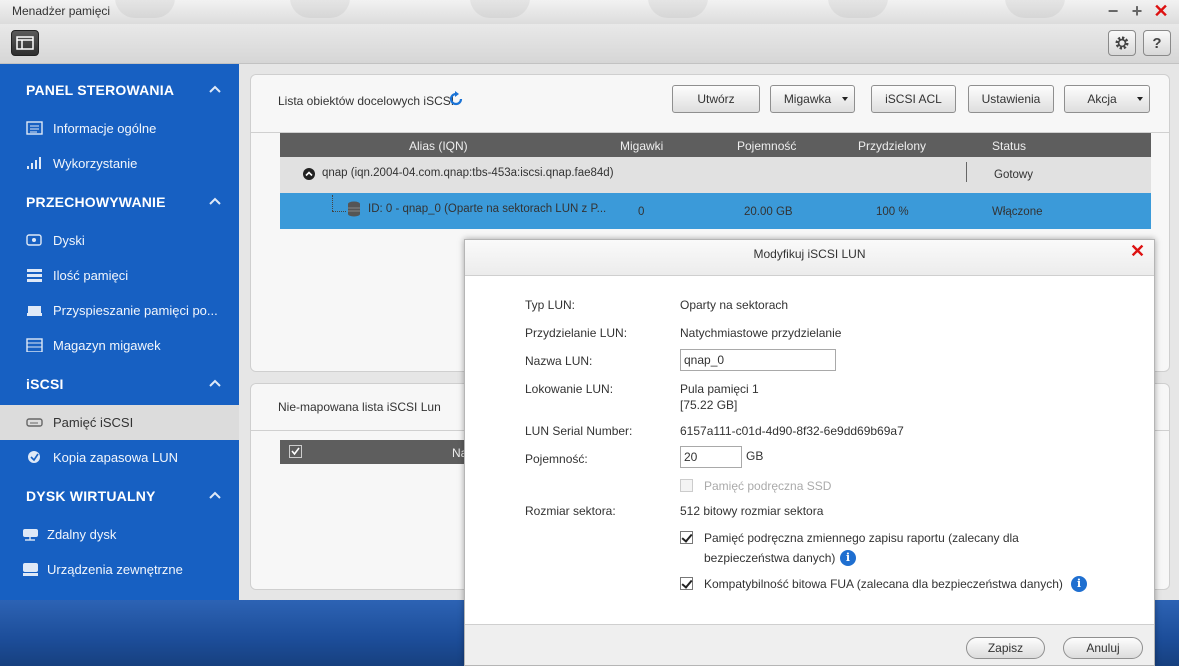 This screenshot has width=1179, height=666. What do you see at coordinates (570, 511) in the screenshot?
I see `sector-size-label: Rozmiar sektora:` at bounding box center [570, 511].